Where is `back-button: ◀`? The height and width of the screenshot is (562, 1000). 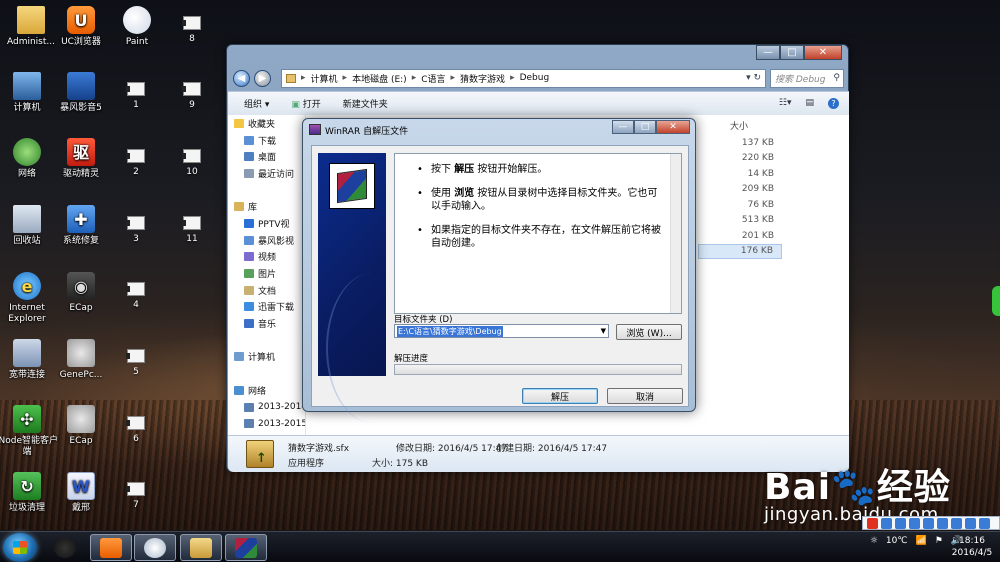 back-button: ◀ is located at coordinates (241, 78).